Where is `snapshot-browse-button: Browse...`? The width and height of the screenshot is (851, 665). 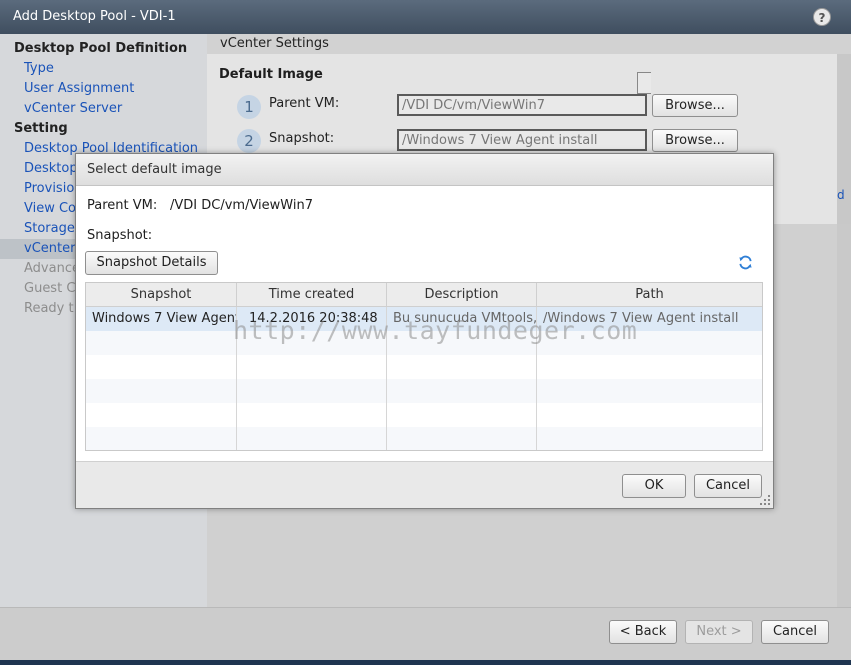 snapshot-browse-button: Browse... is located at coordinates (695, 140).